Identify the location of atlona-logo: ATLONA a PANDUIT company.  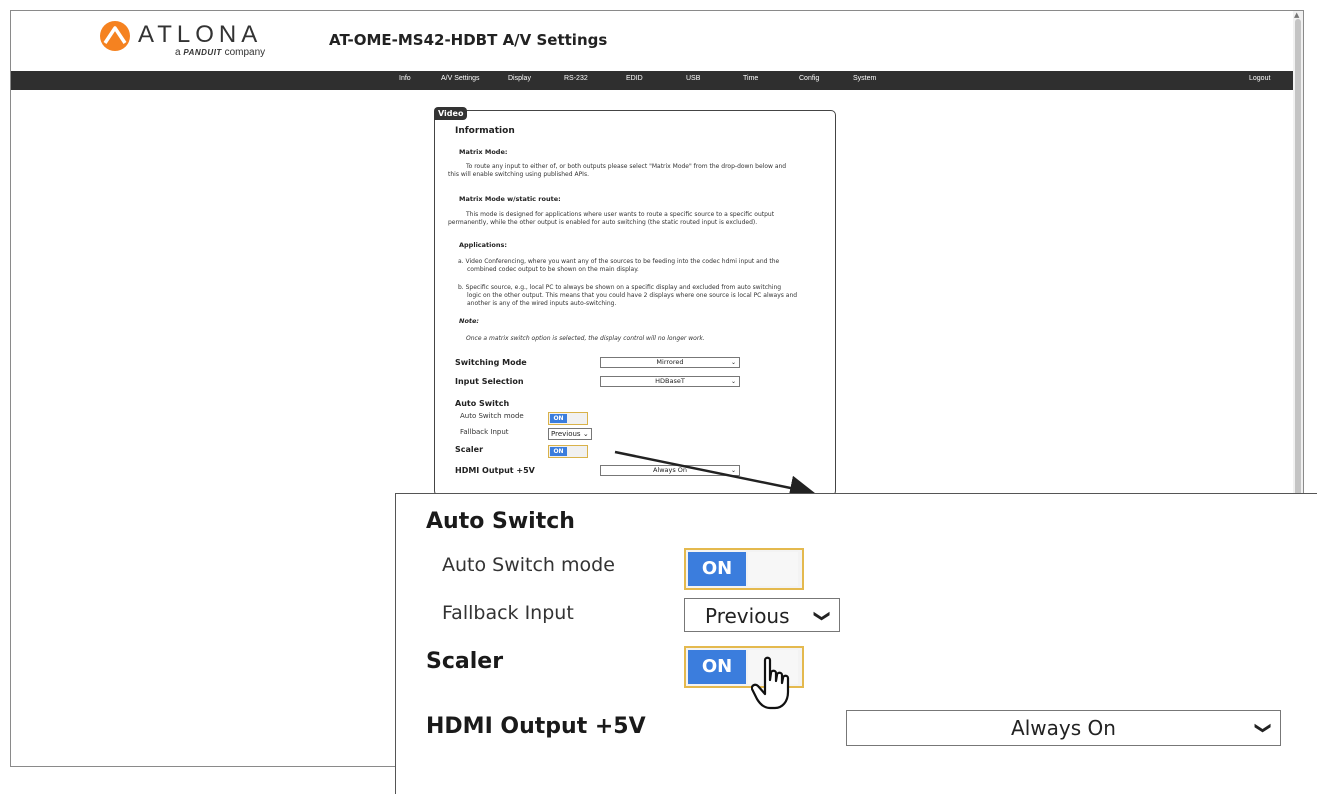
(181, 38).